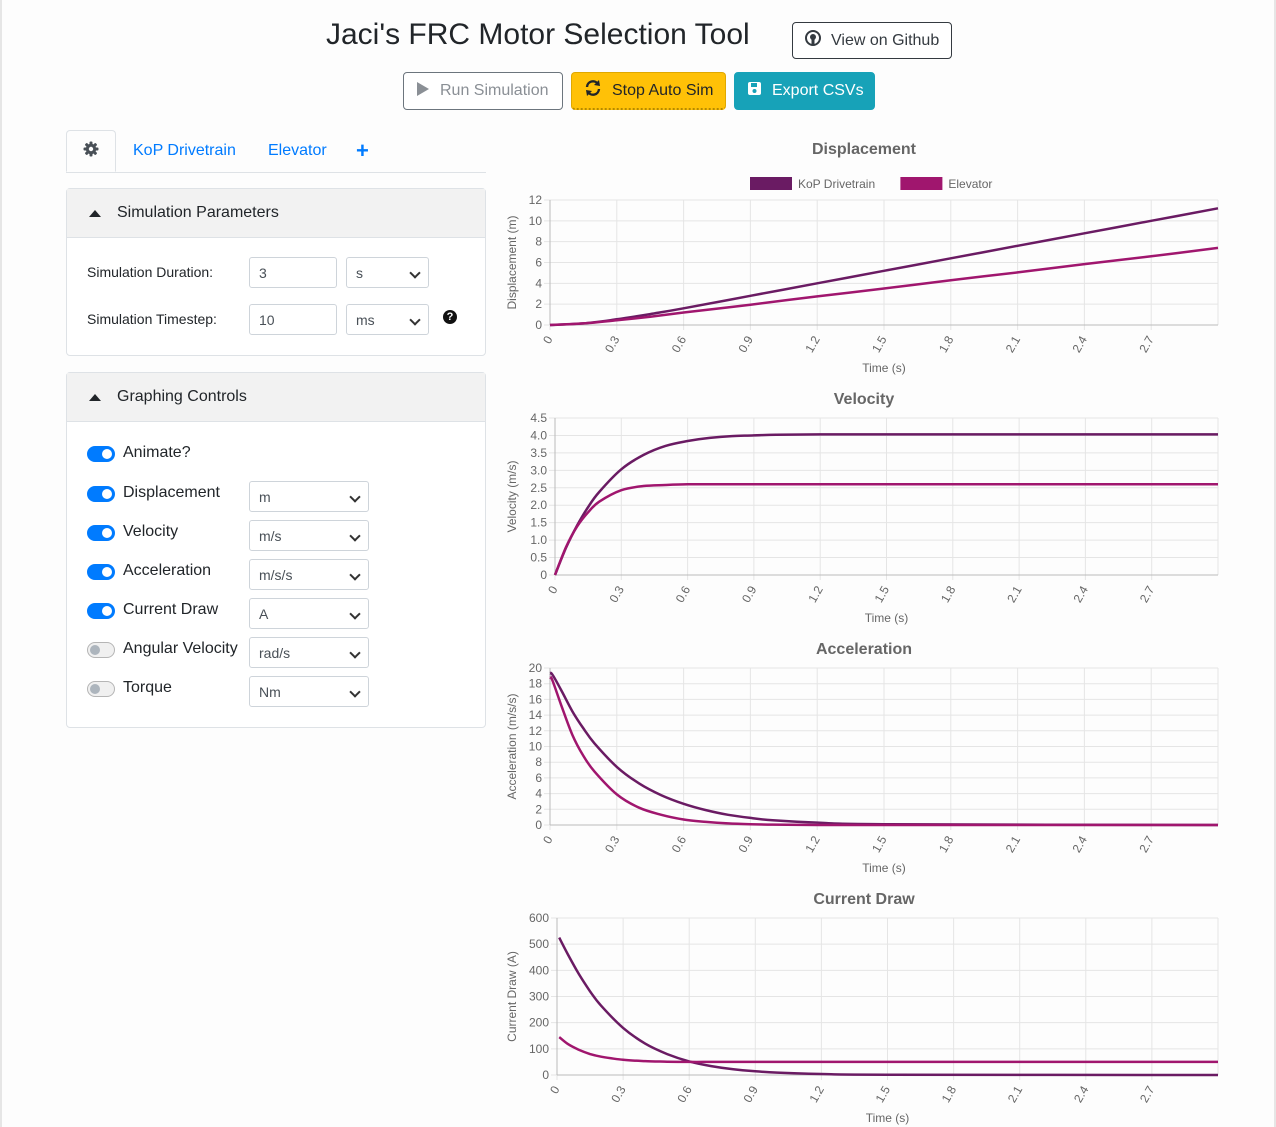 This screenshot has width=1276, height=1127. Describe the element at coordinates (180, 648) in the screenshot. I see `angular-velocity-label: Angular Velocity` at that location.